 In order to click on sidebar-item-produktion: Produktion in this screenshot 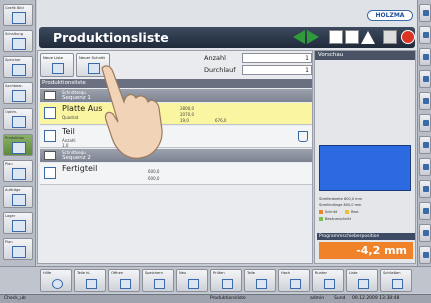, I will do `click(18, 145)`.